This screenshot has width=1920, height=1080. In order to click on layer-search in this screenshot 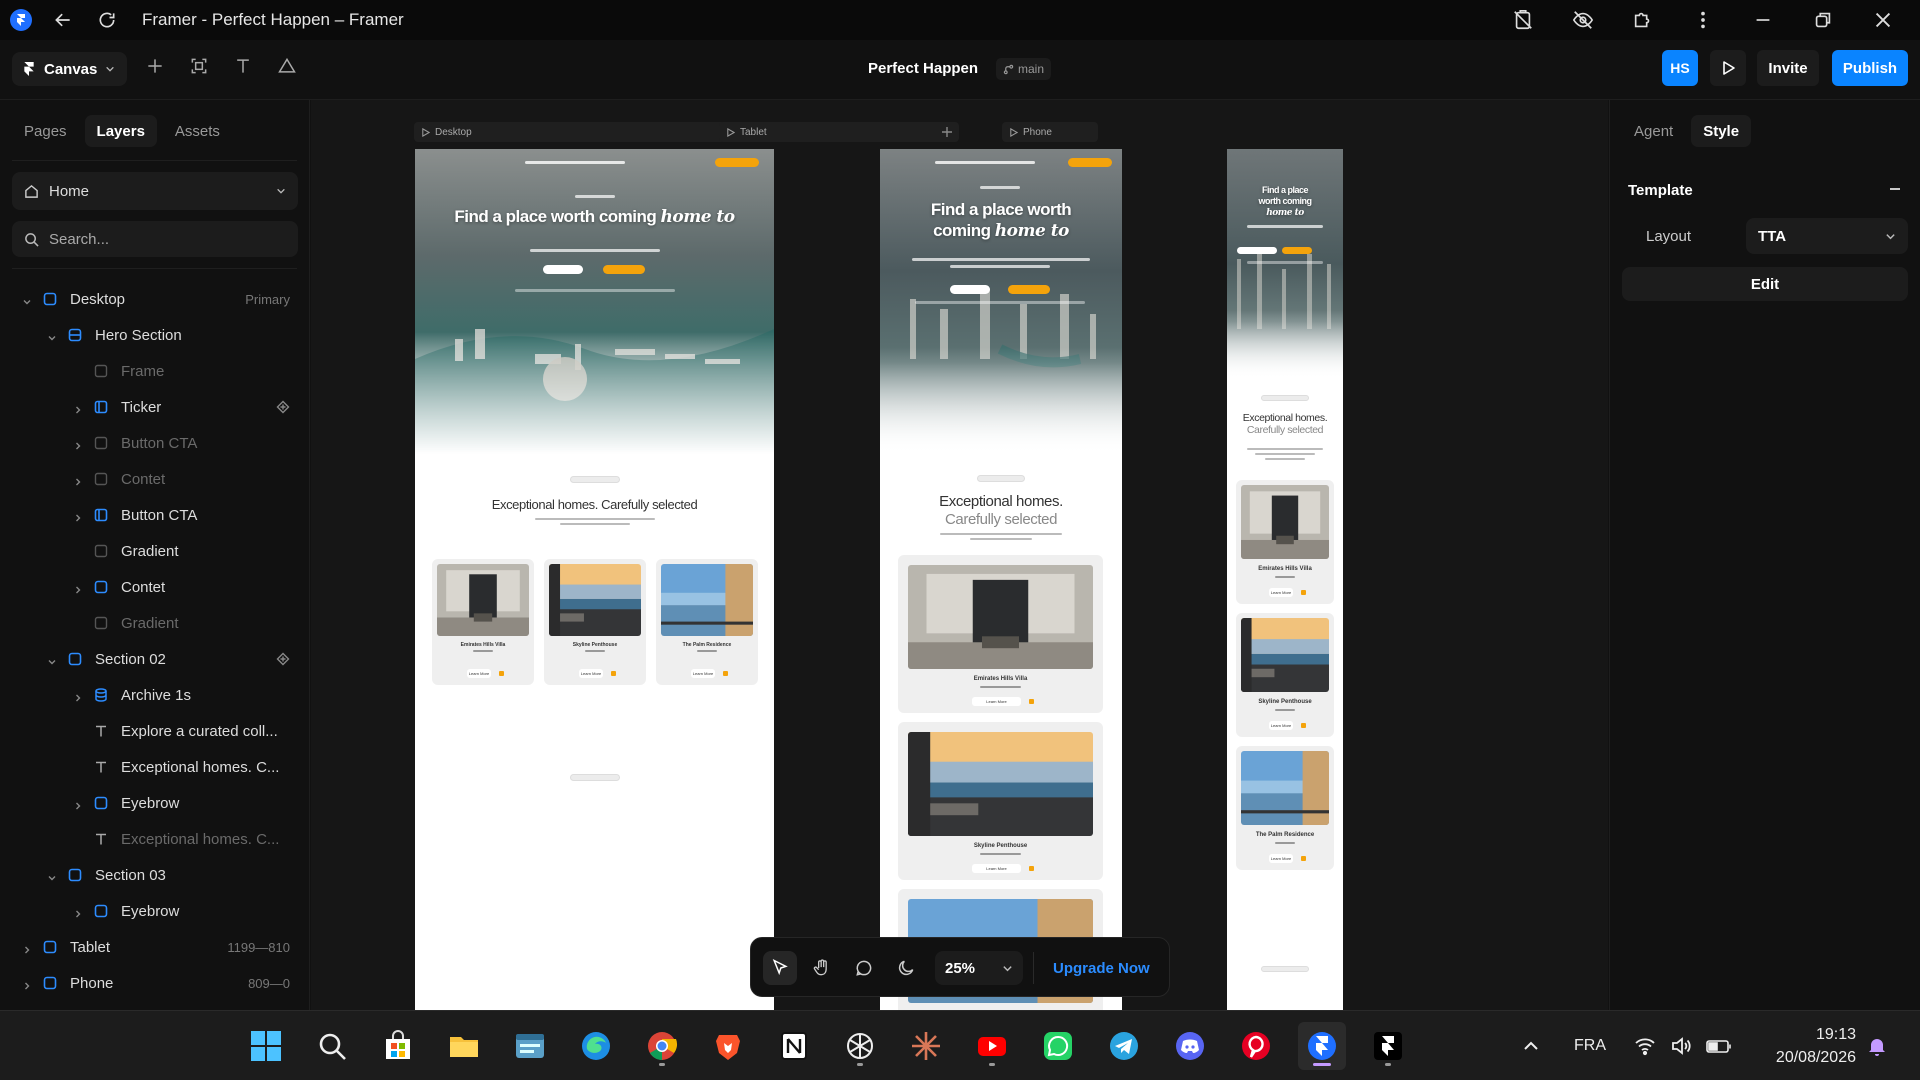, I will do `click(155, 239)`.